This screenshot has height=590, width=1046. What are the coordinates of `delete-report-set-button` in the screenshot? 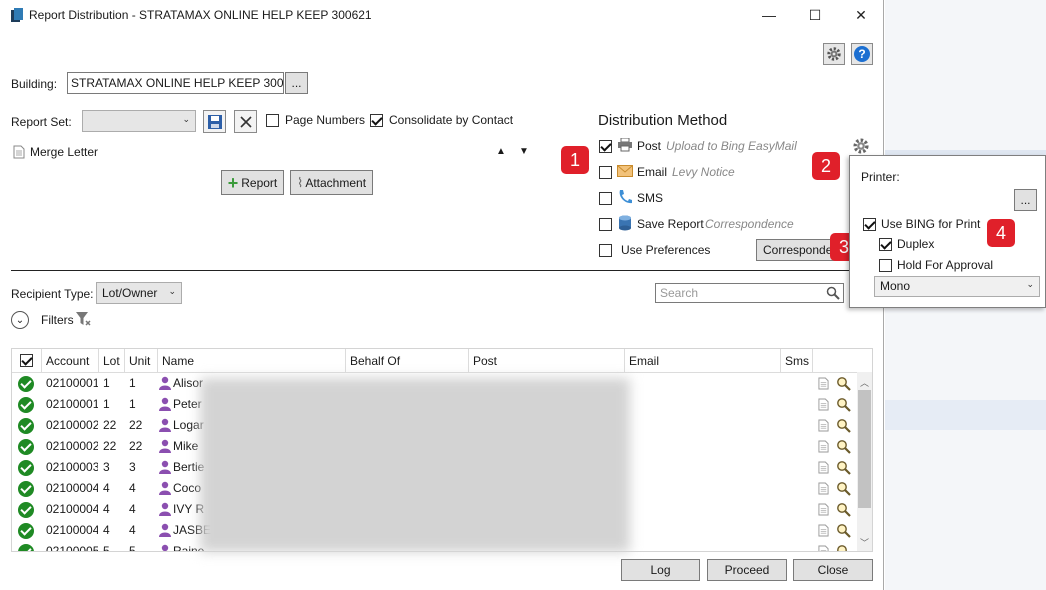 It's located at (245, 121).